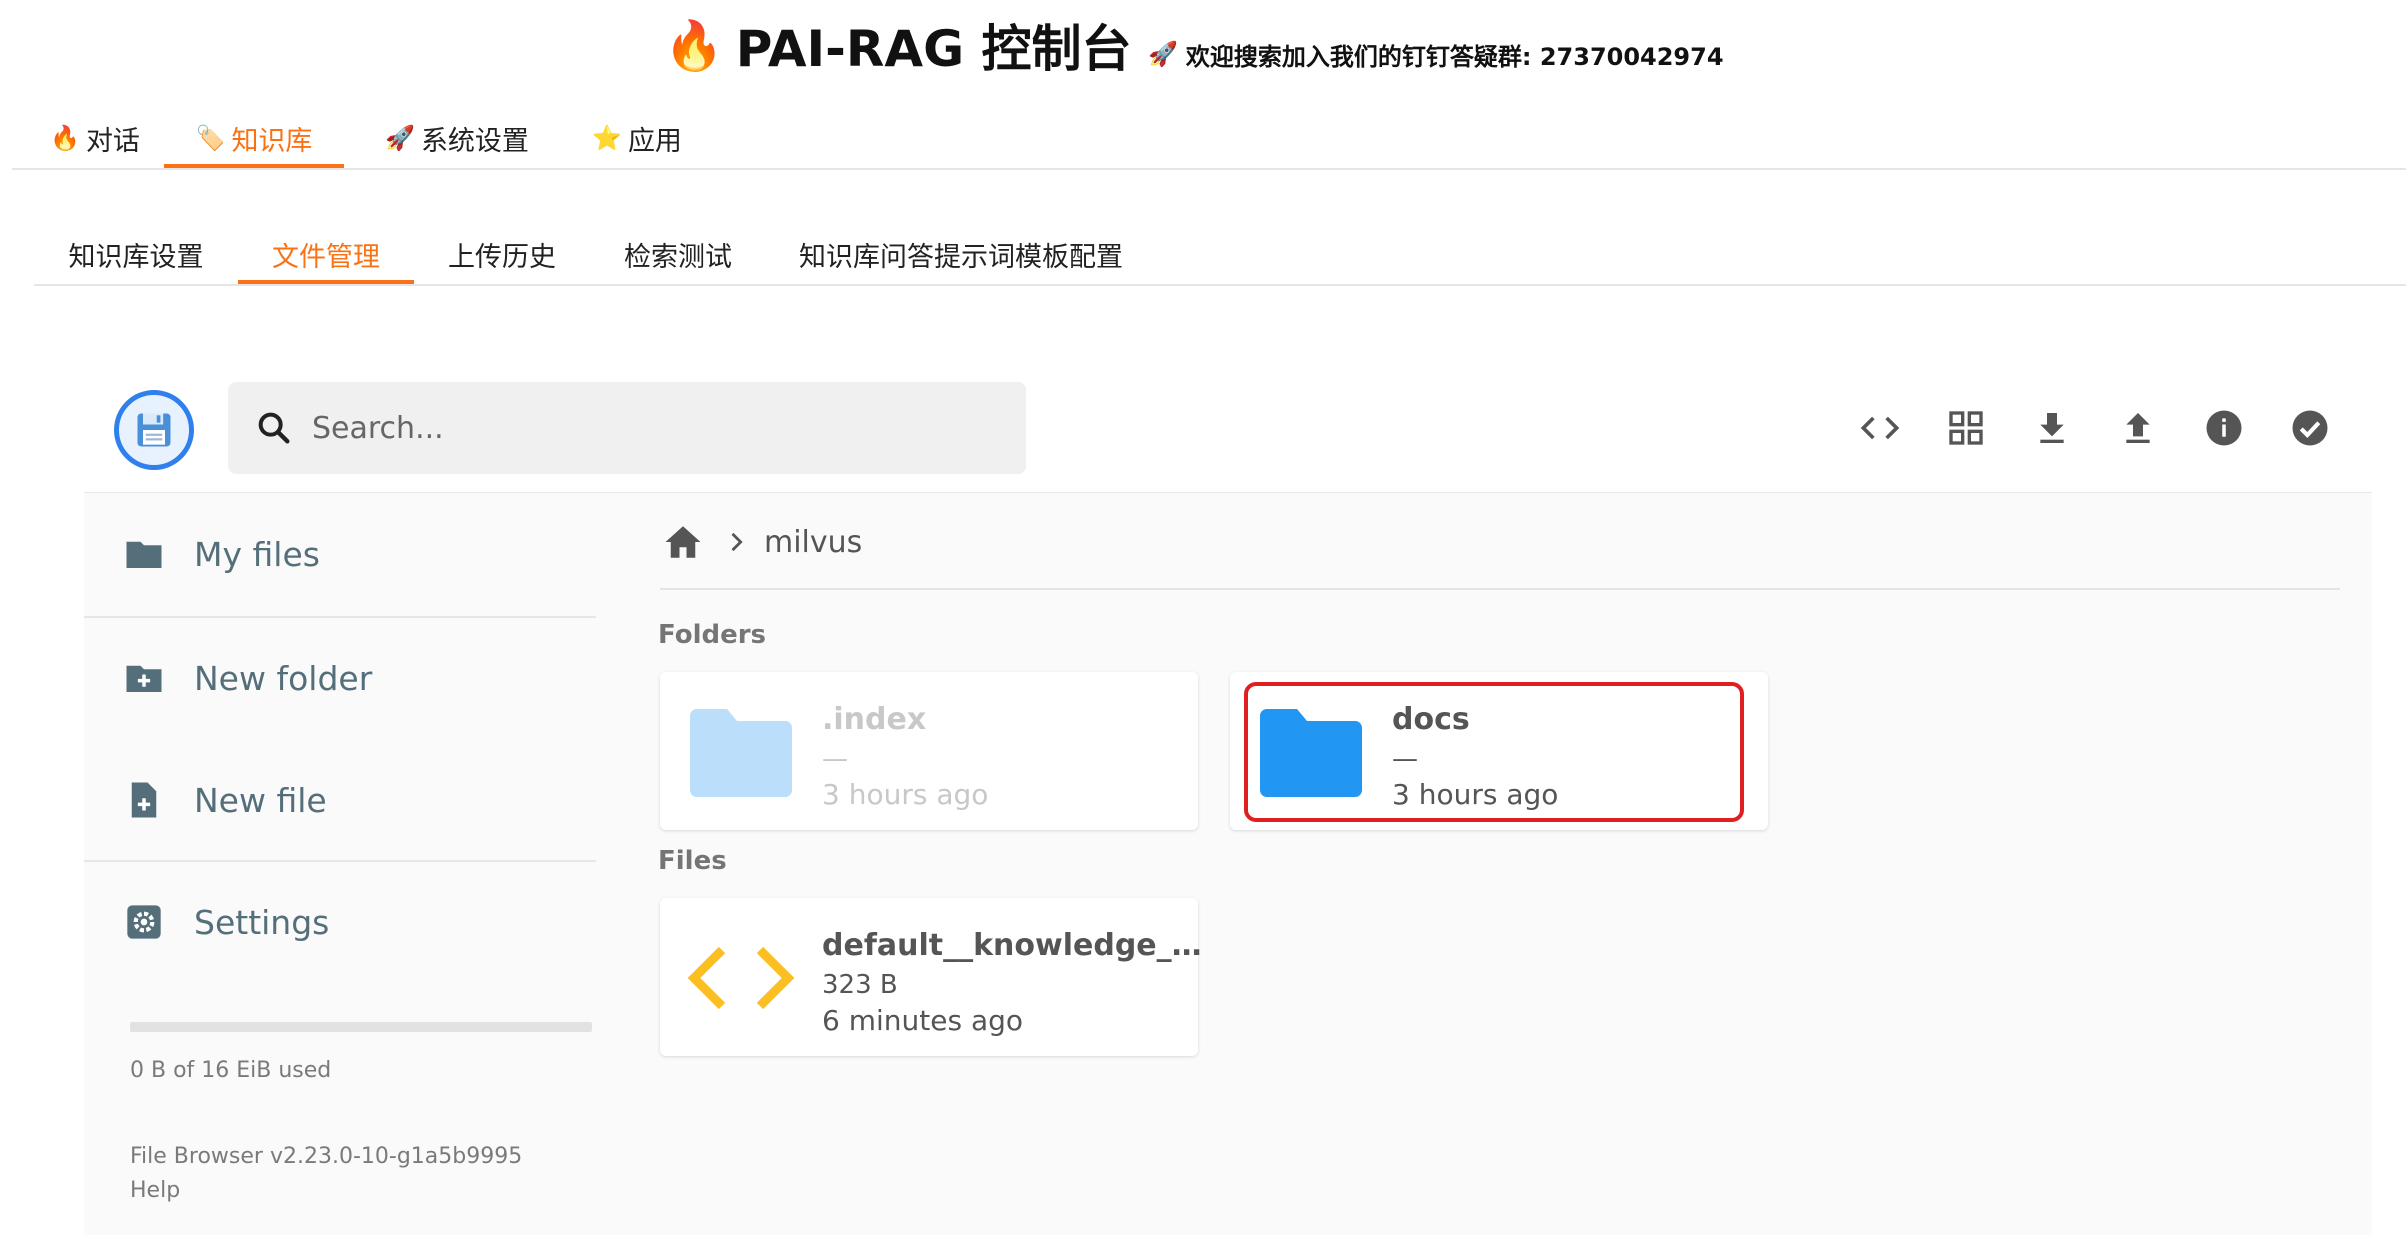 This screenshot has height=1235, width=2406. I want to click on sub-tab-bar: 知识库设置 文件管理 上传历史 检索测试 知识库问答提示词模板配置, so click(1220, 256).